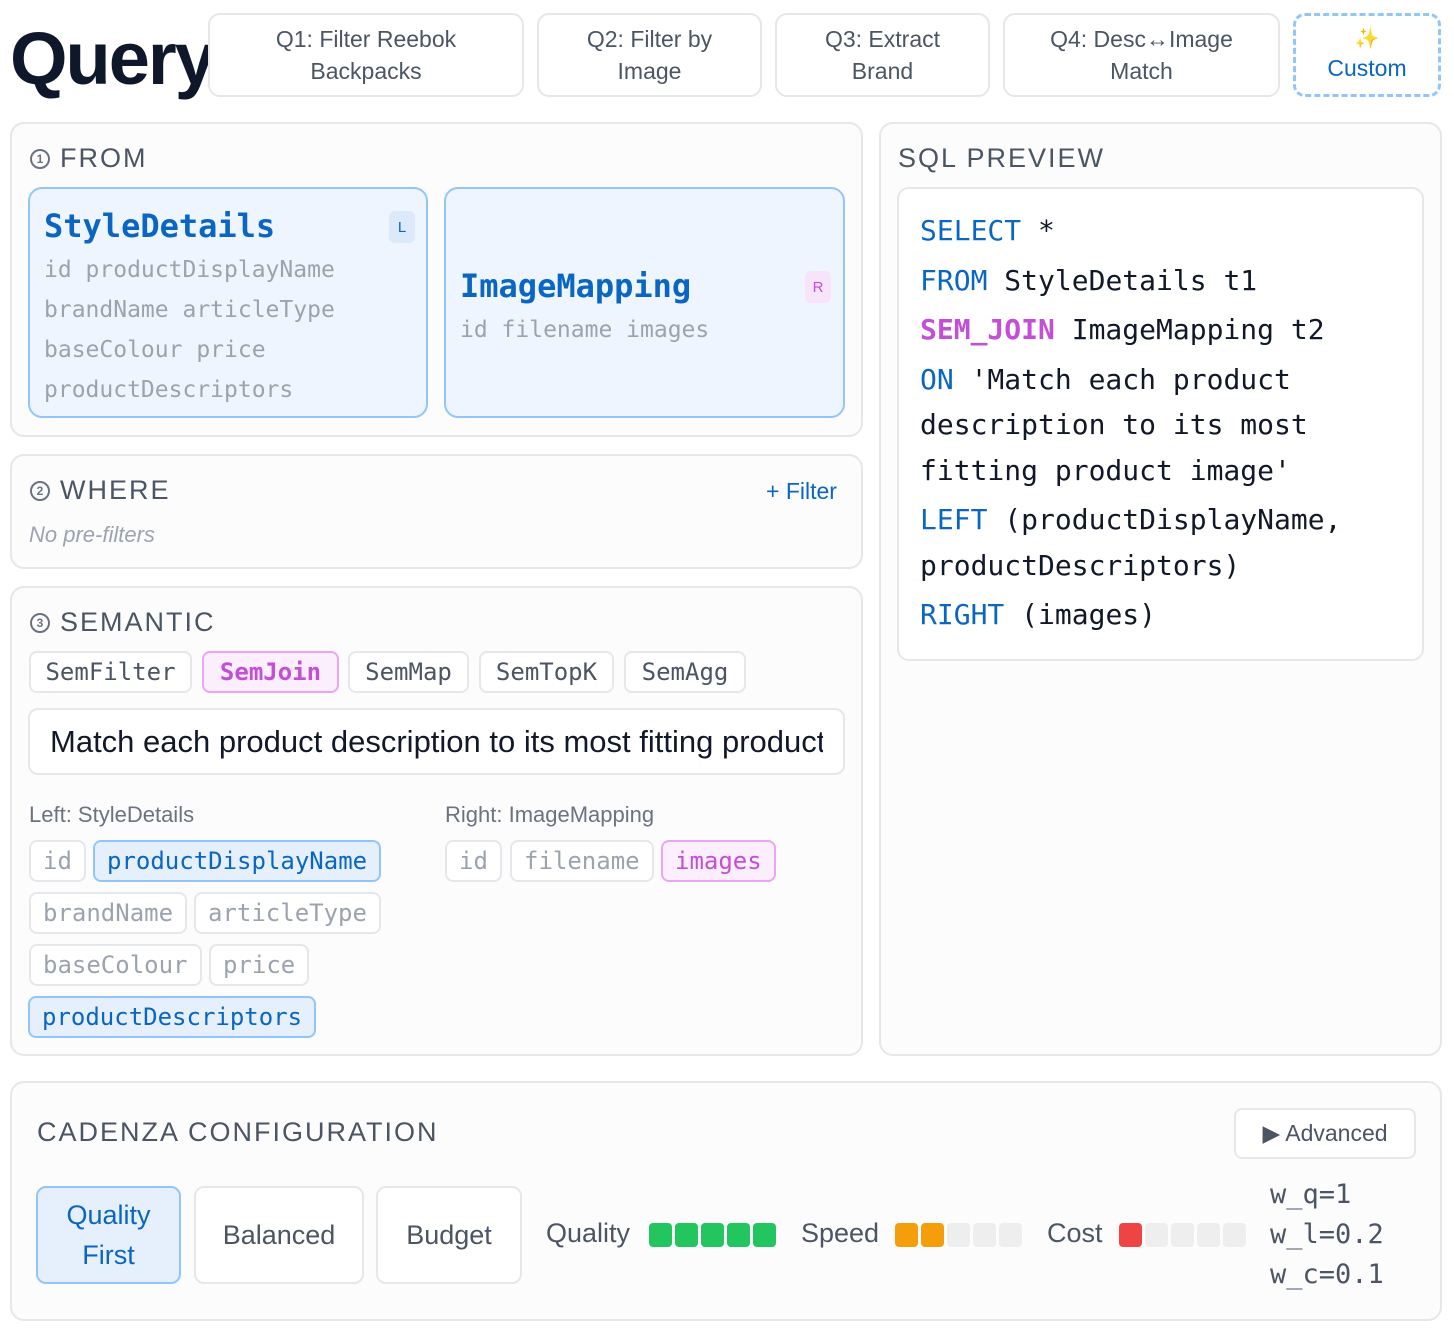 The width and height of the screenshot is (1454, 1332). Describe the element at coordinates (649, 39) in the screenshot. I see `preset-q2-line1: Q2: Filter by` at that location.